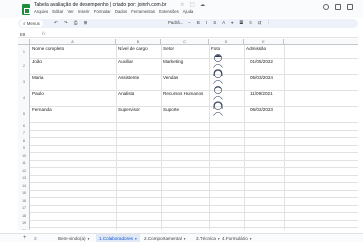 The height and width of the screenshot is (242, 363). I want to click on cell-setor: Recursos Humanos, so click(183, 93).